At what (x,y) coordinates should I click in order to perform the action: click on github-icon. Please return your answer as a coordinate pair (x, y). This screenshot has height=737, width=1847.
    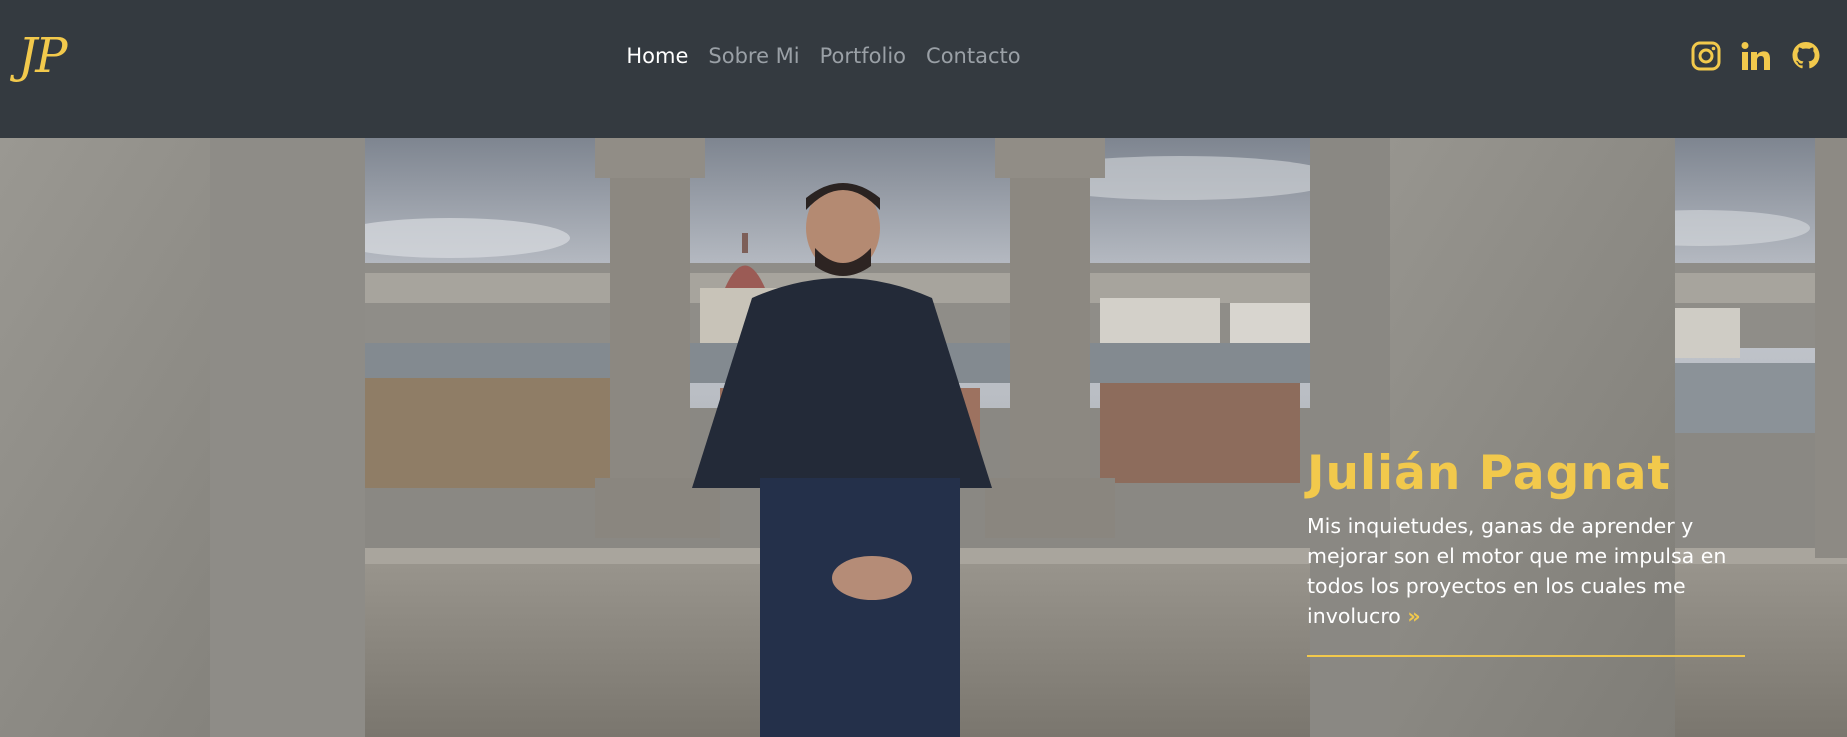
    Looking at the image, I should click on (1806, 56).